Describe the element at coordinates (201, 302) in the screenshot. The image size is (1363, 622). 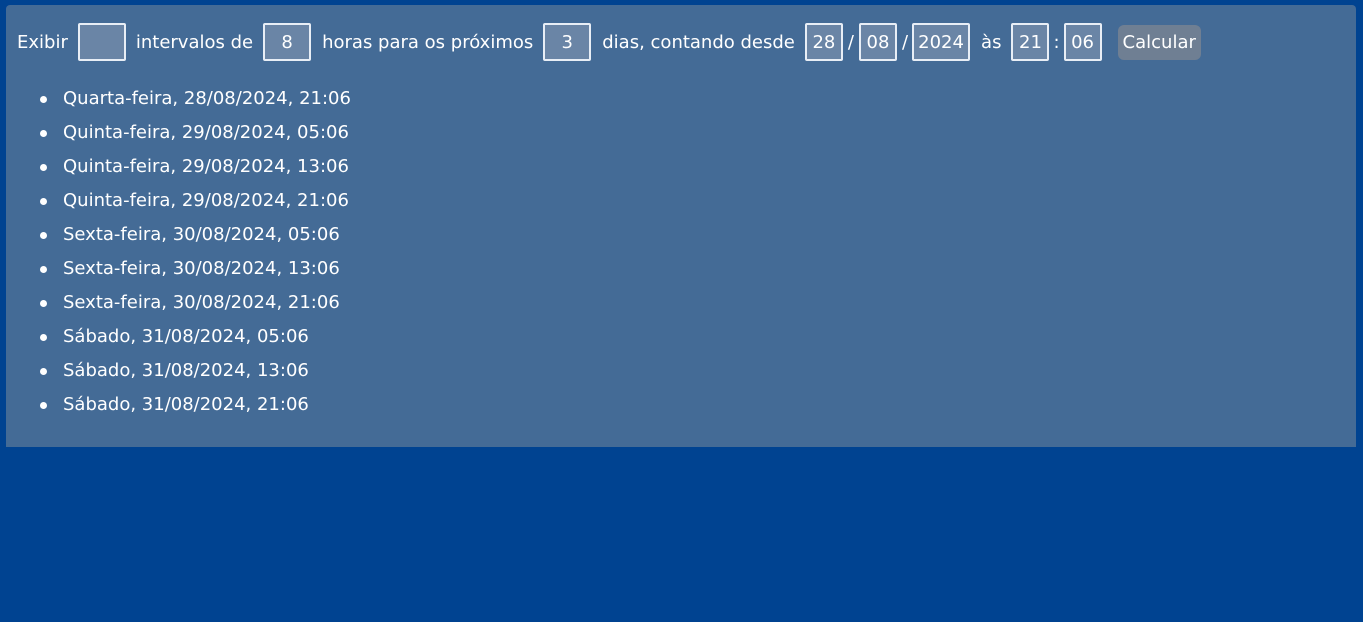
I see `list-item-text: Sexta-feira, 30/08/2024, 21:06` at that location.